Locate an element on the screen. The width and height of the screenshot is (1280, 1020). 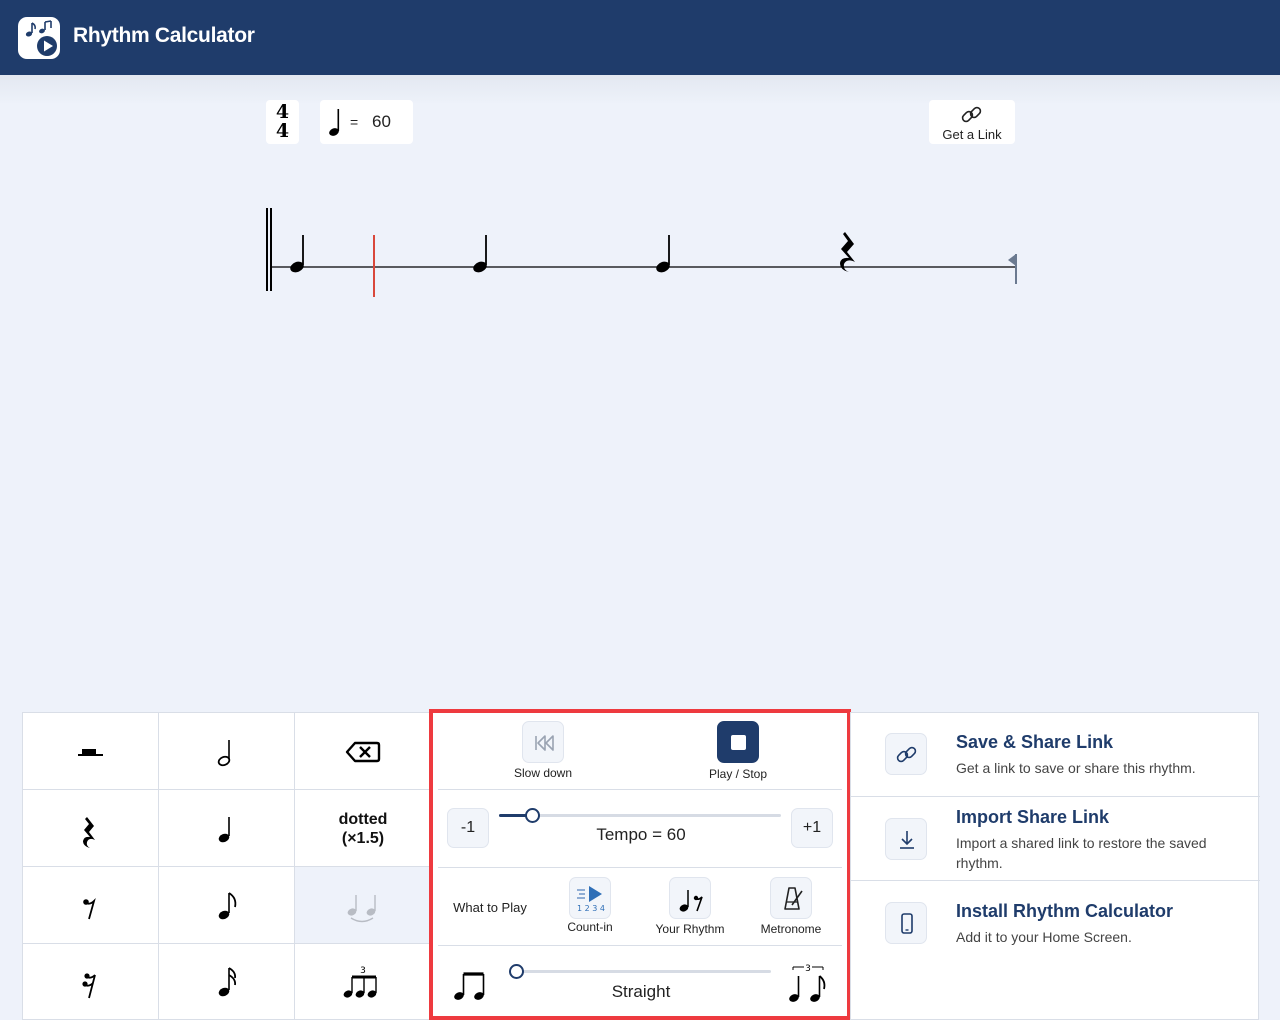
staff-end-flag is located at coordinates (1012, 260).